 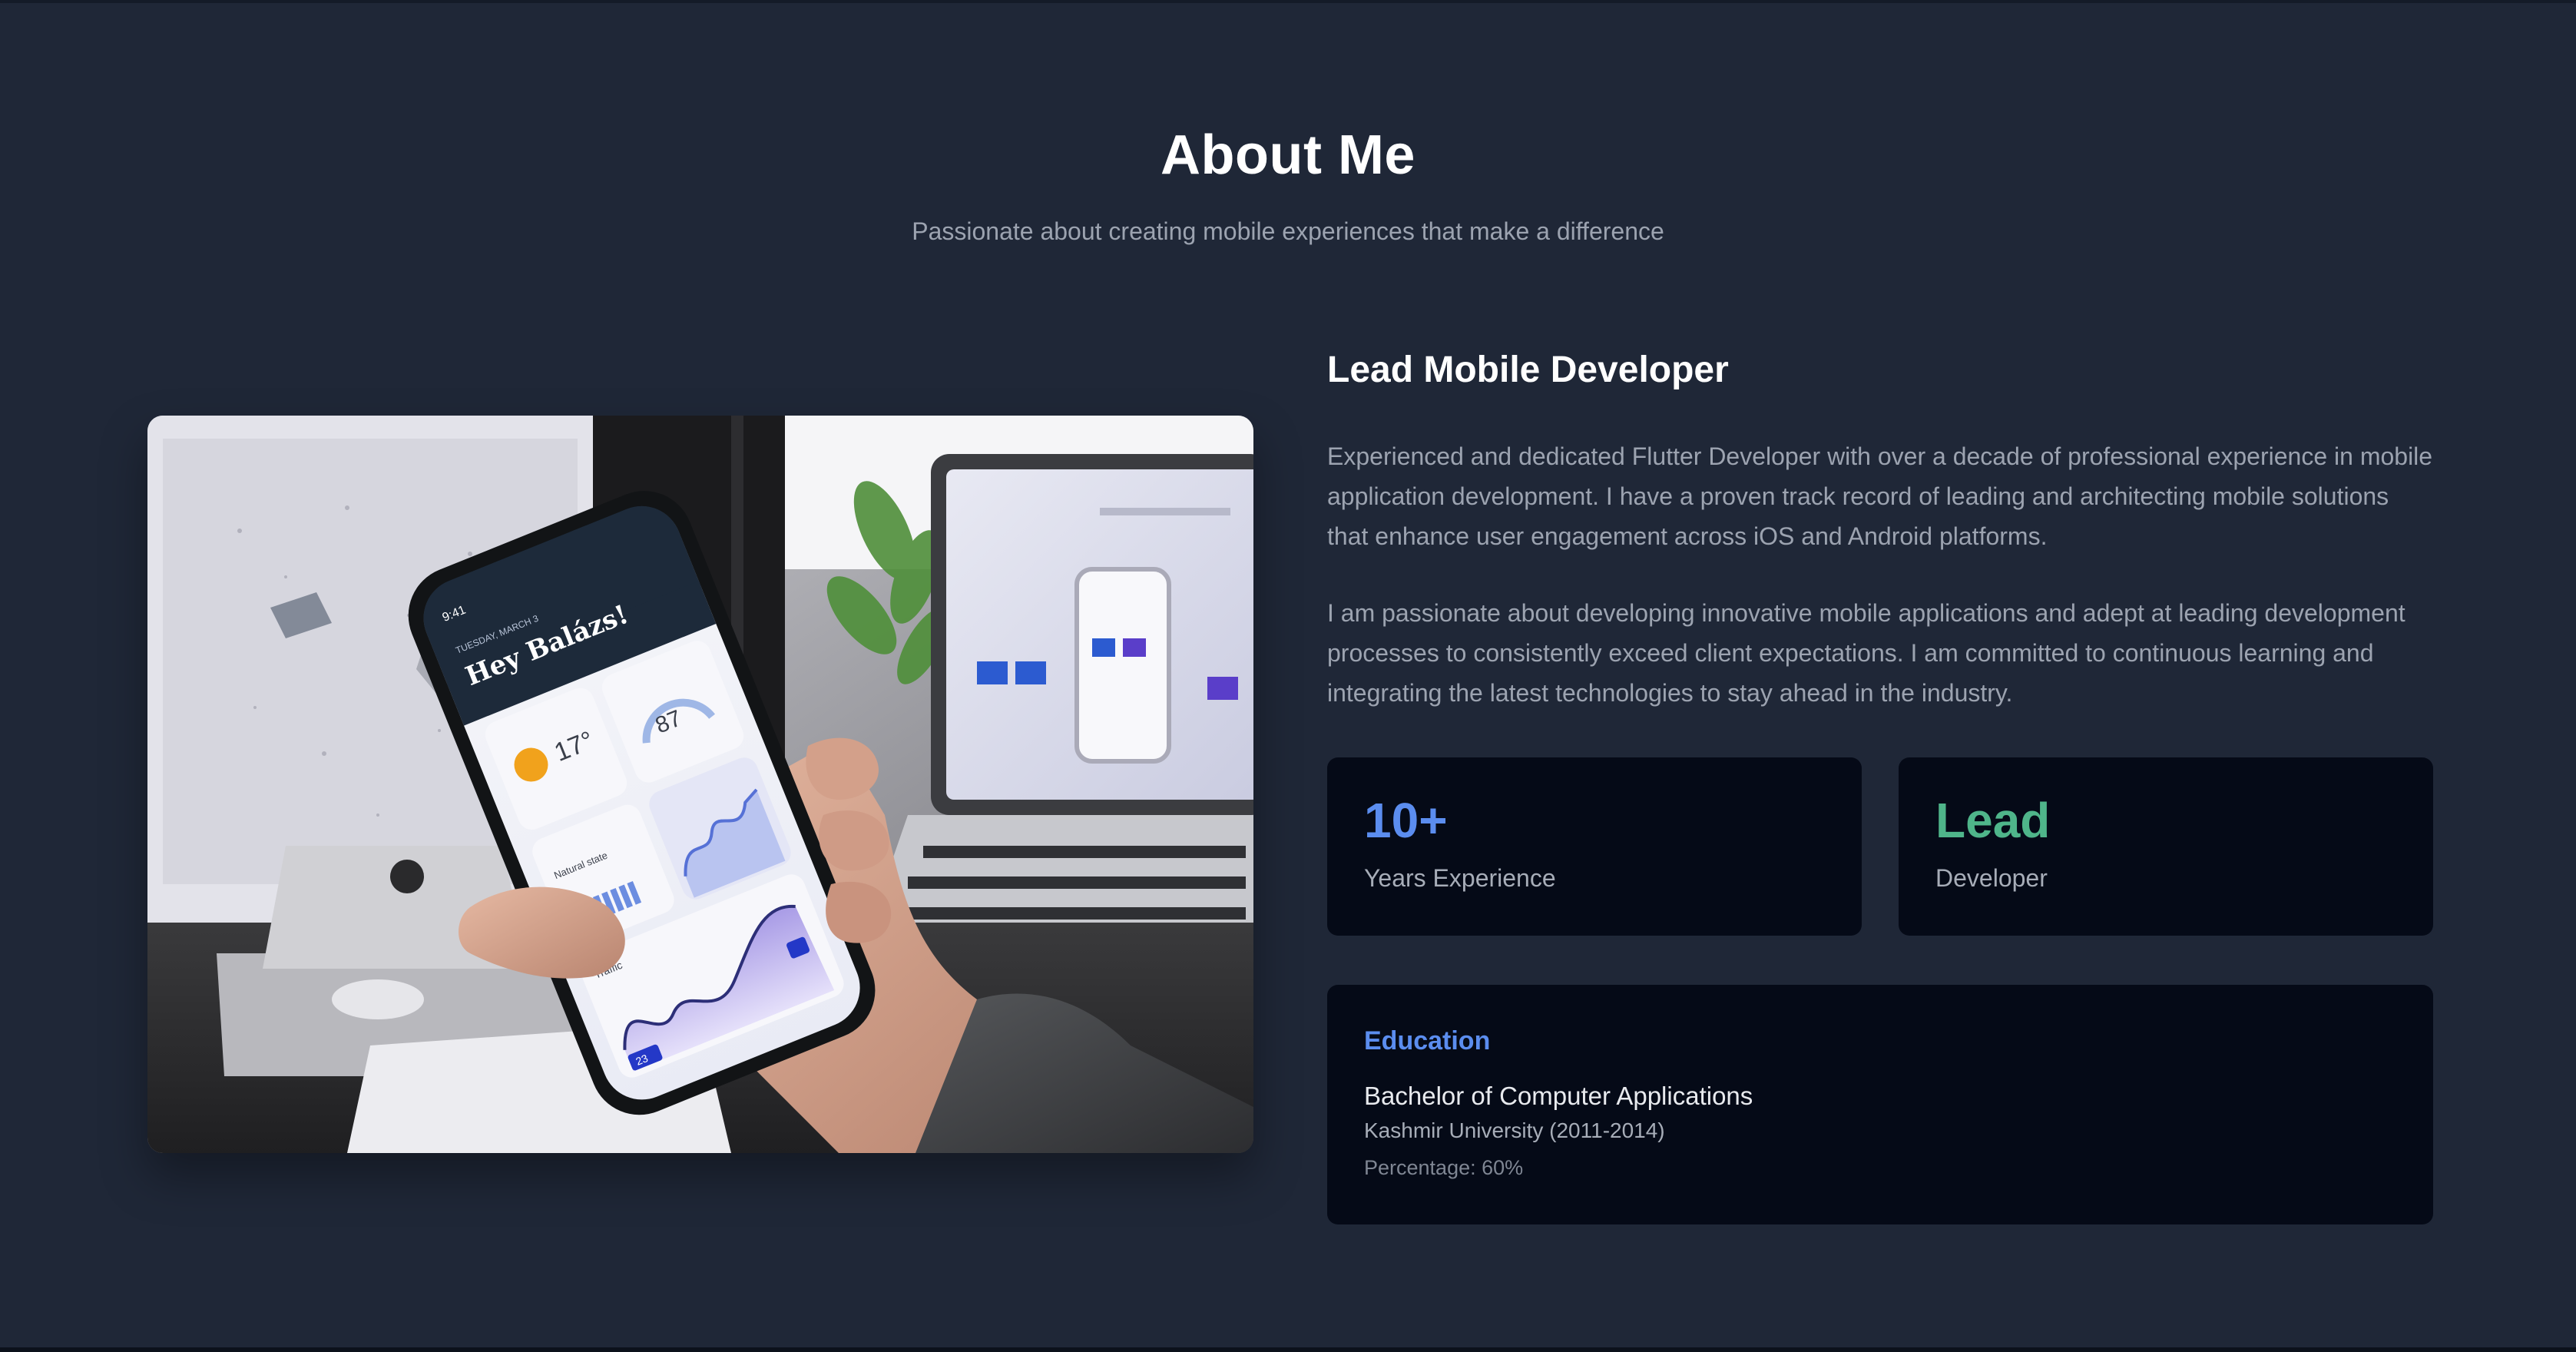 I want to click on stat-card-role: Lead Developer, so click(x=2166, y=846).